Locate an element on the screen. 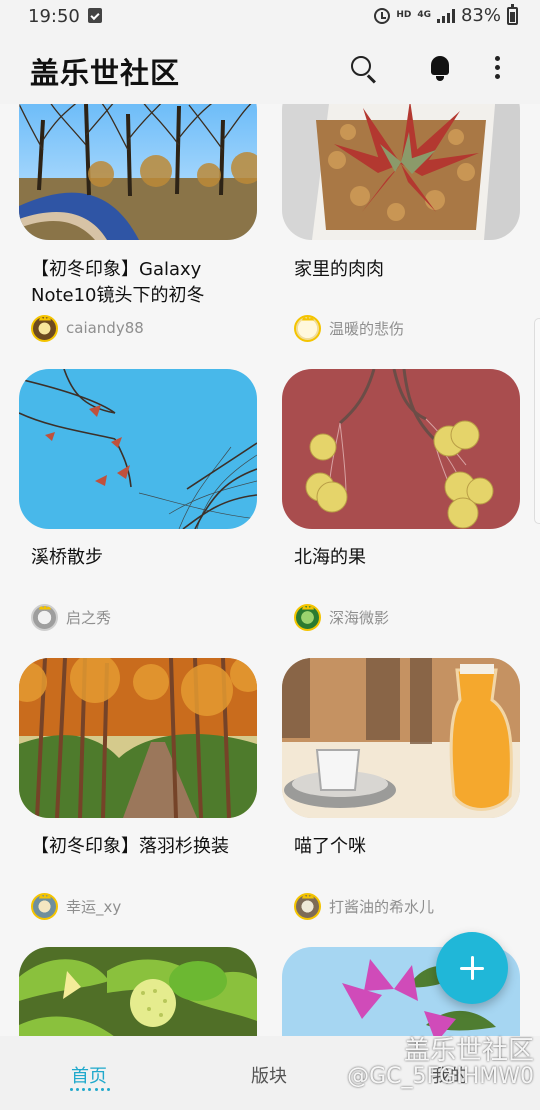 The image size is (540, 1110). signal-icon is located at coordinates (445, 15).